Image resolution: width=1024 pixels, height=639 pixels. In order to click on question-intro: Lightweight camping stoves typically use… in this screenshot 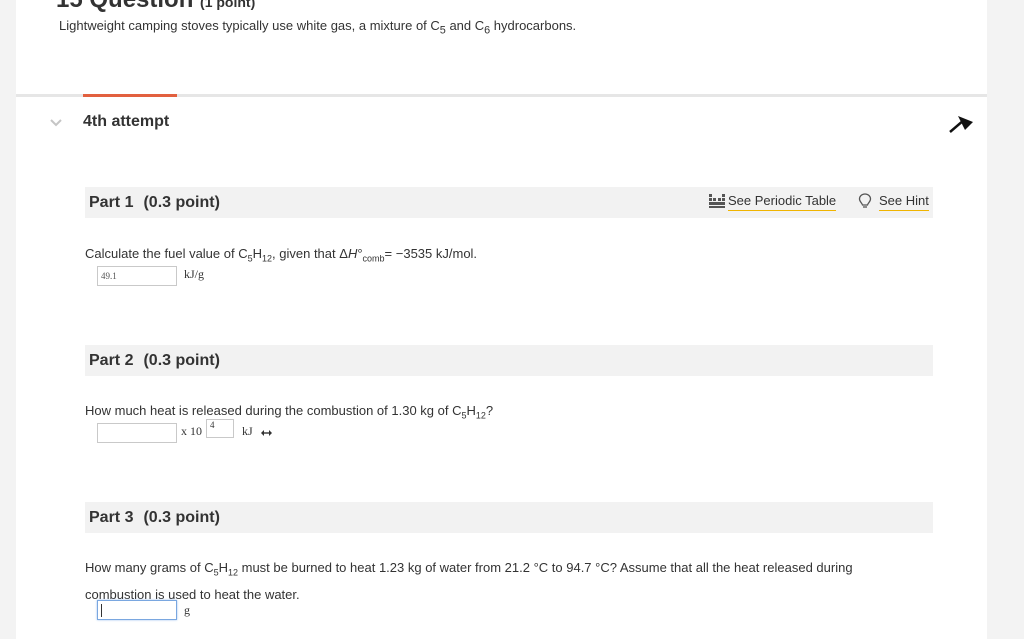, I will do `click(317, 27)`.